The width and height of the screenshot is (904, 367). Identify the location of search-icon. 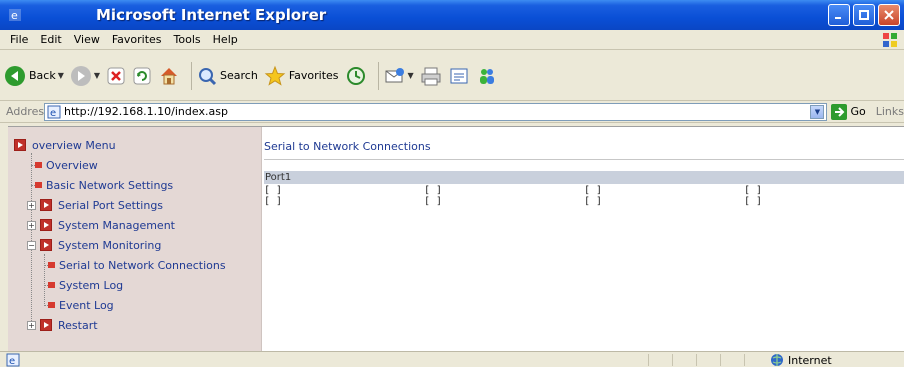
(208, 76).